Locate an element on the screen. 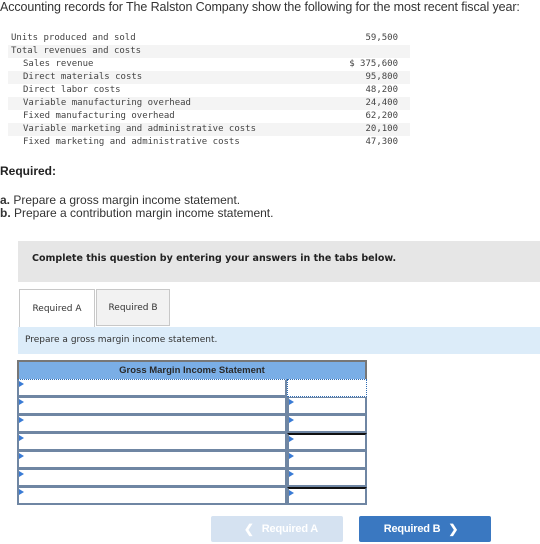  record-value: 47,300 is located at coordinates (381, 142).